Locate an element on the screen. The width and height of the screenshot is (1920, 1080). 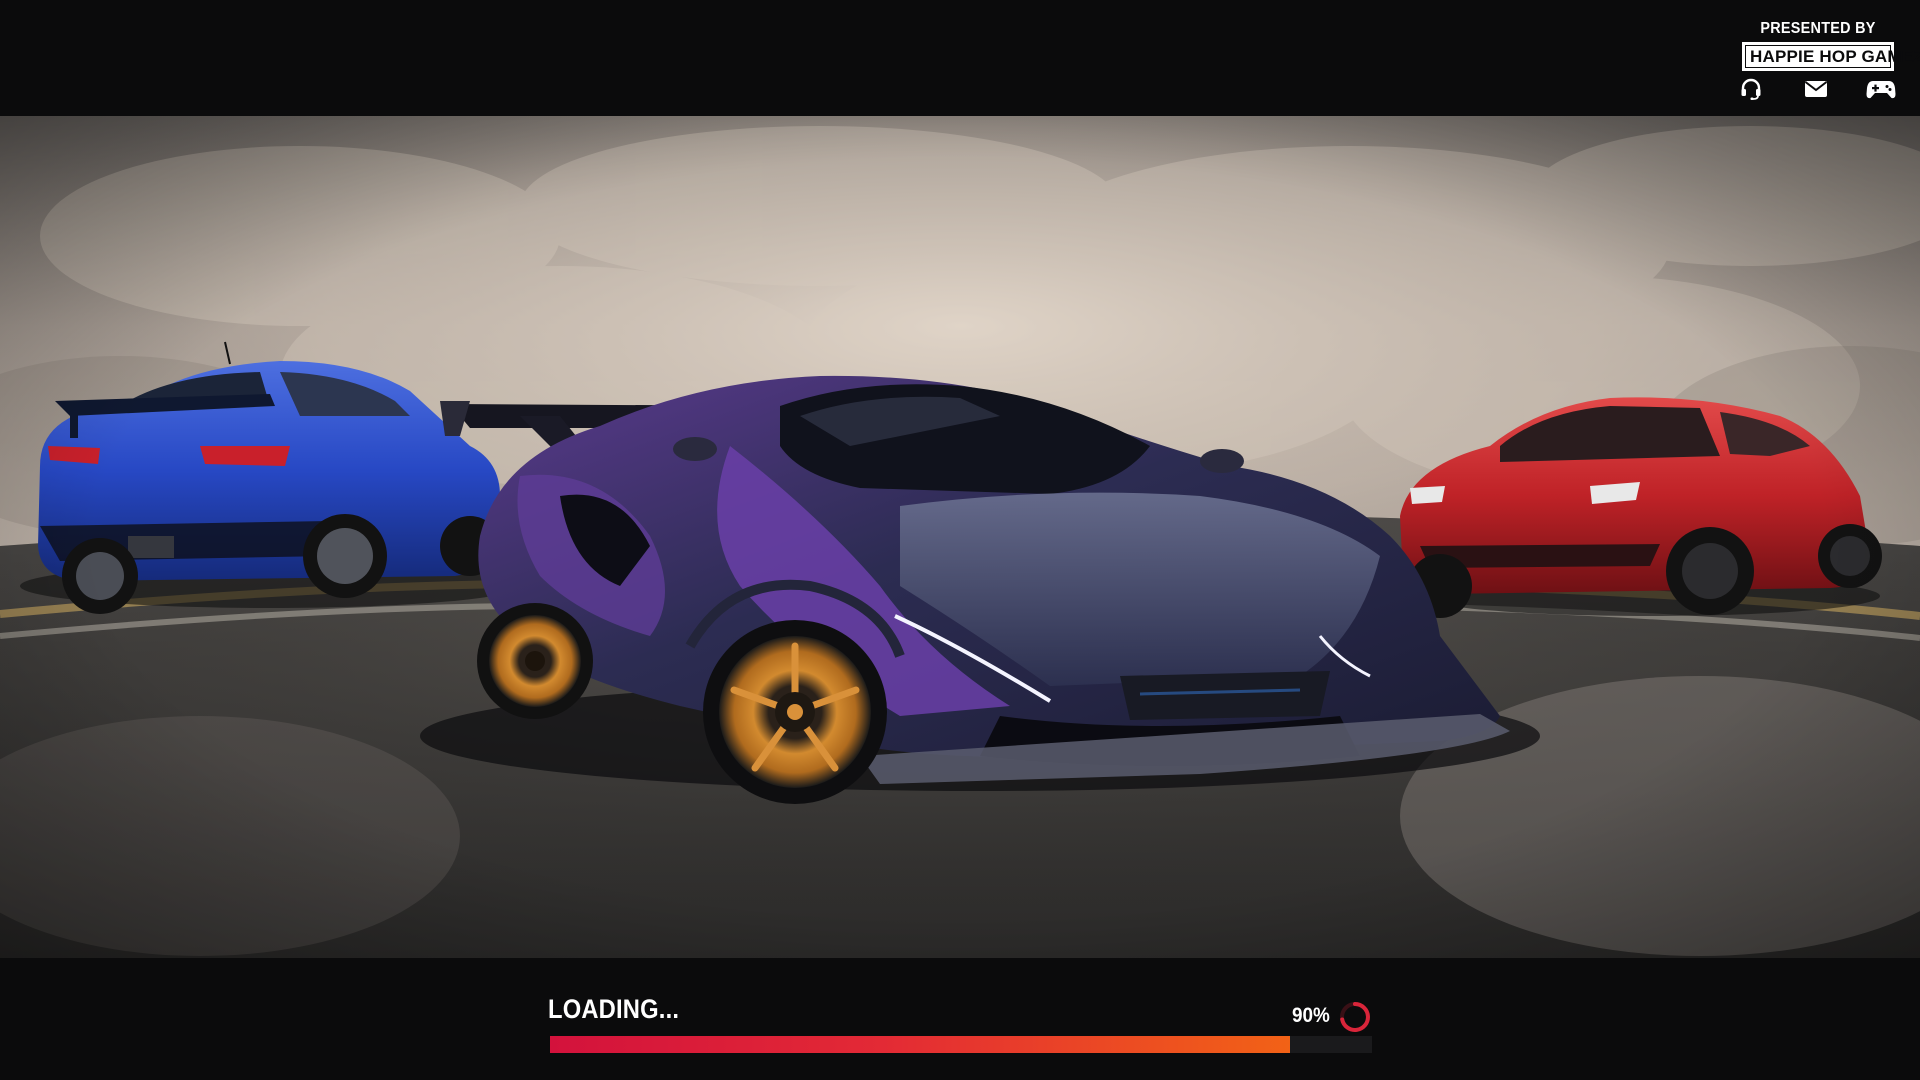
progress-bar is located at coordinates (961, 1044).